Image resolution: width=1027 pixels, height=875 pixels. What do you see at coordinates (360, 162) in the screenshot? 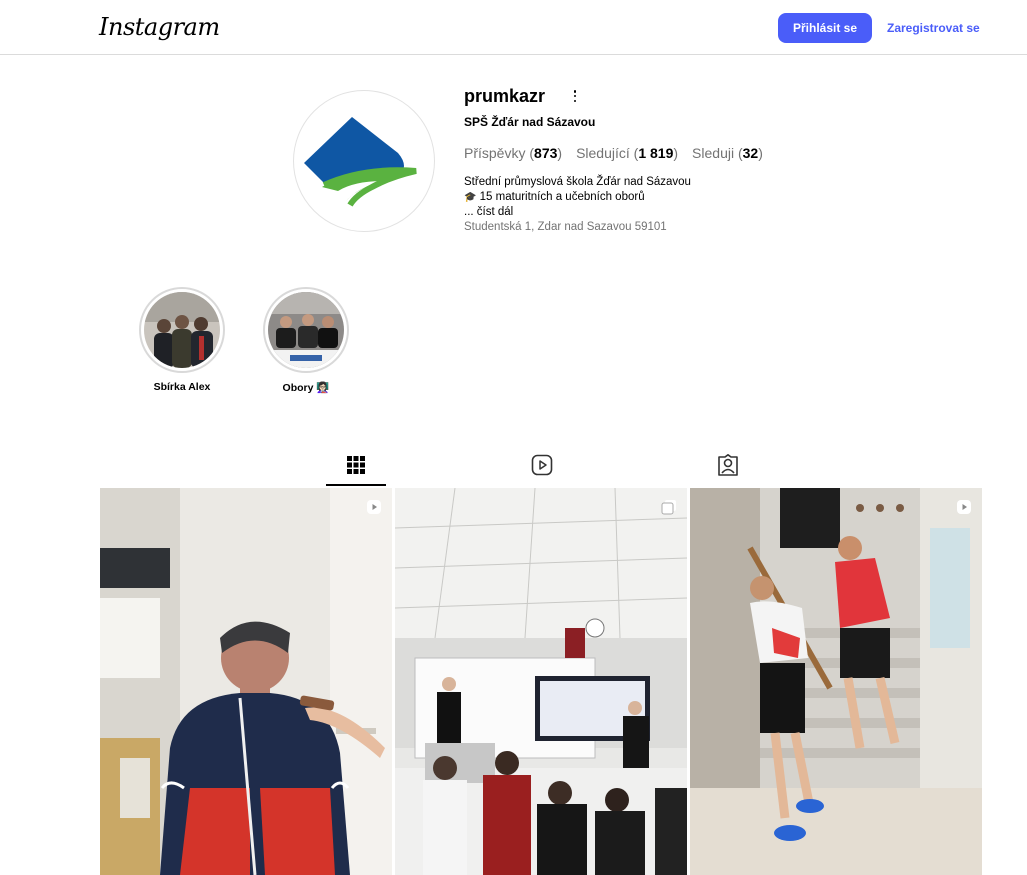
I see `school-logo-icon` at bounding box center [360, 162].